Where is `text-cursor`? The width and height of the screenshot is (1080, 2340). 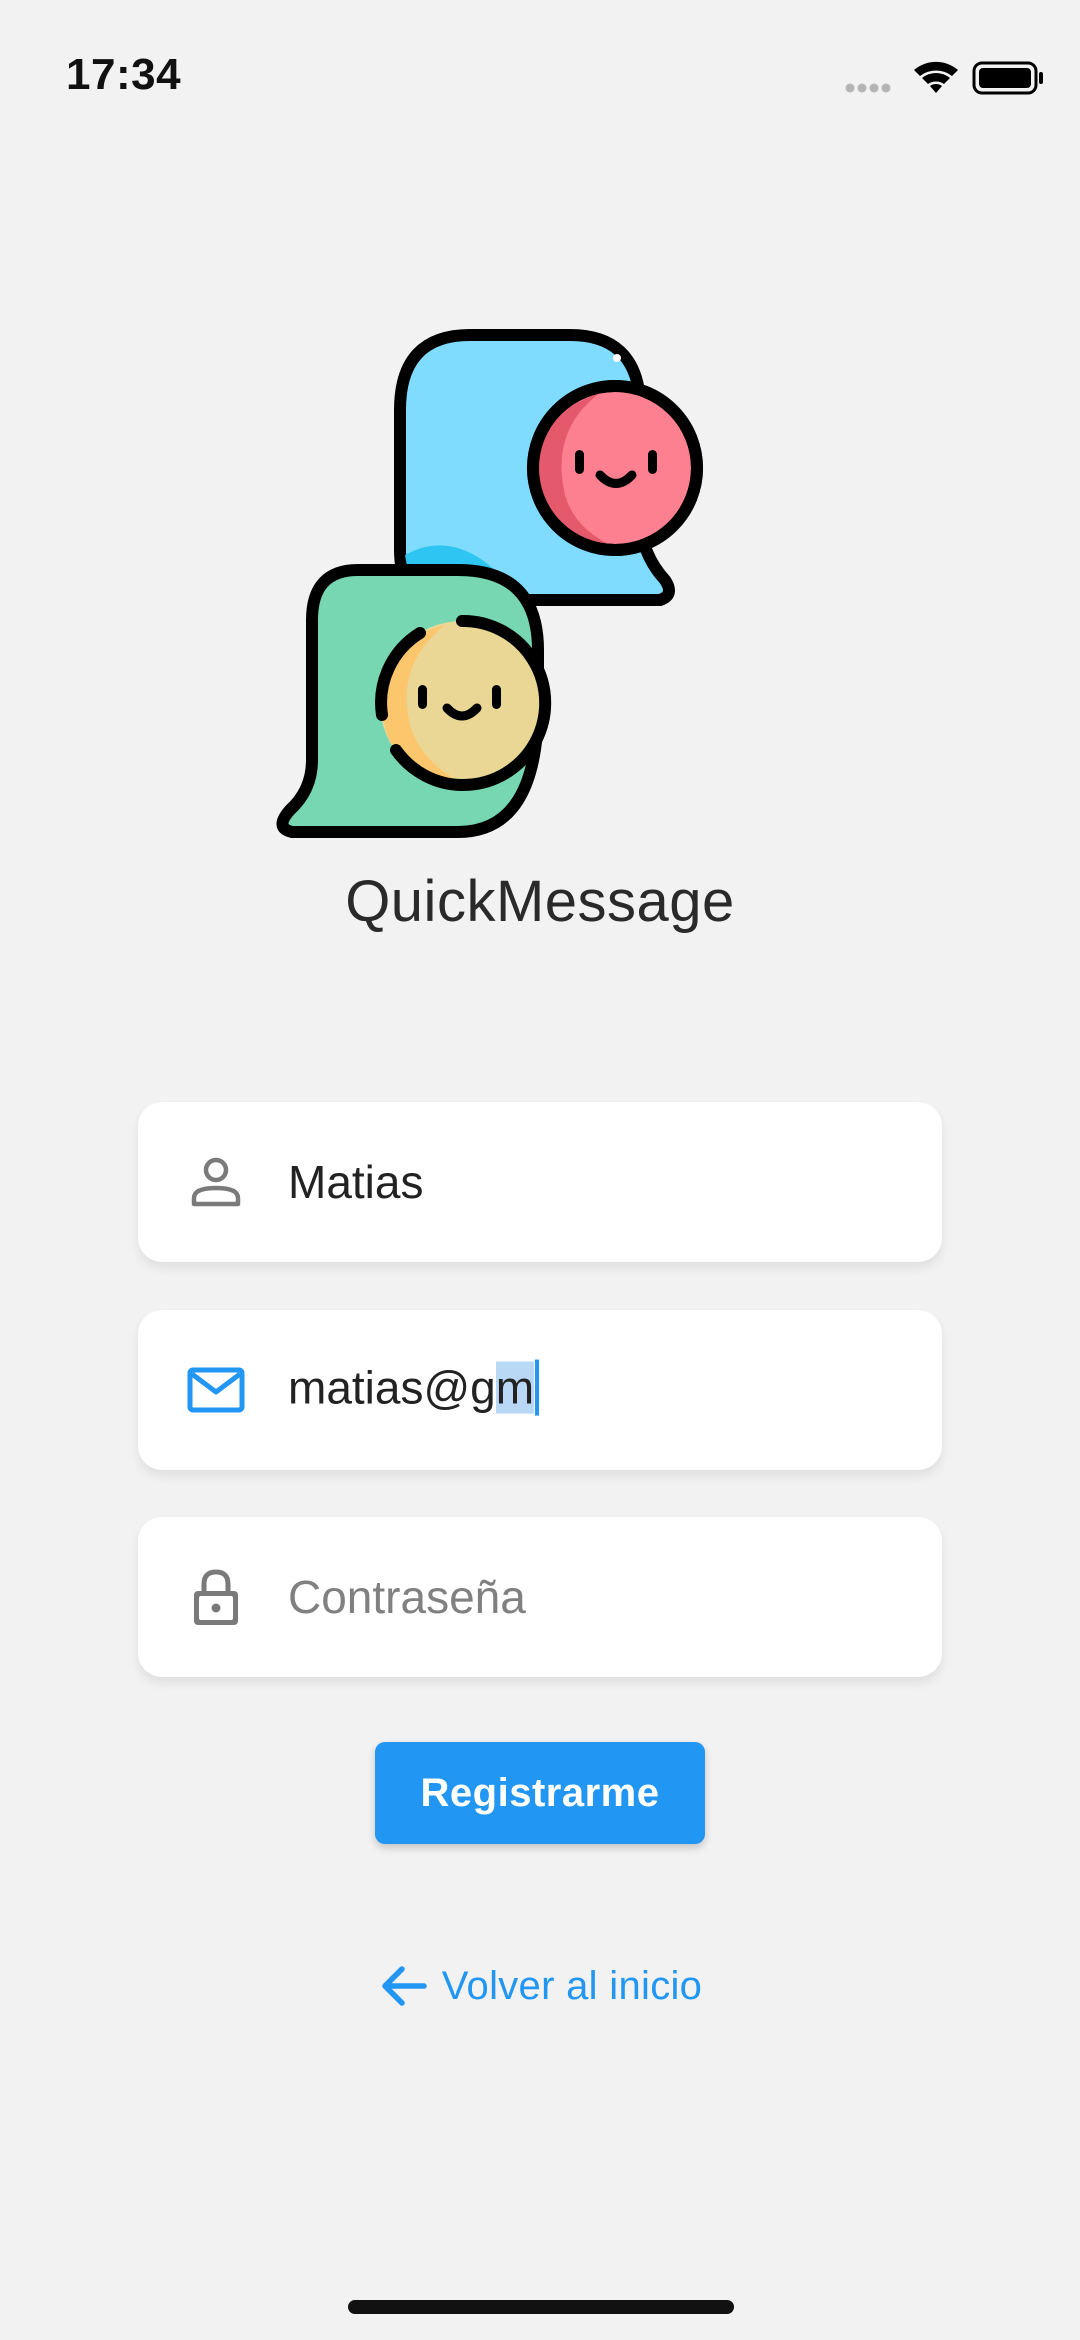
text-cursor is located at coordinates (537, 1387).